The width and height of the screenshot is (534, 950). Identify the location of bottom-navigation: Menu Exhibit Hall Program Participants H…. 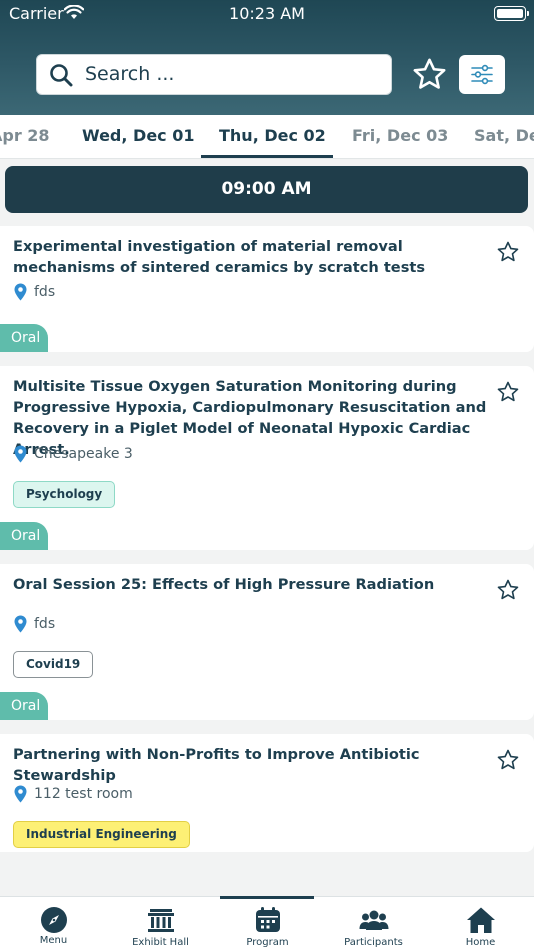
(267, 923).